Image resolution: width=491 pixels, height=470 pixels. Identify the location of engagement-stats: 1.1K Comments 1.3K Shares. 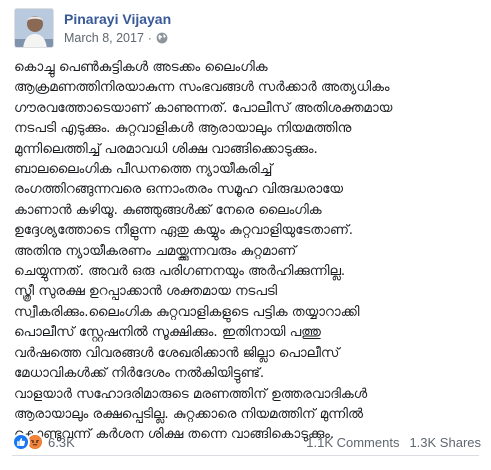
(393, 442).